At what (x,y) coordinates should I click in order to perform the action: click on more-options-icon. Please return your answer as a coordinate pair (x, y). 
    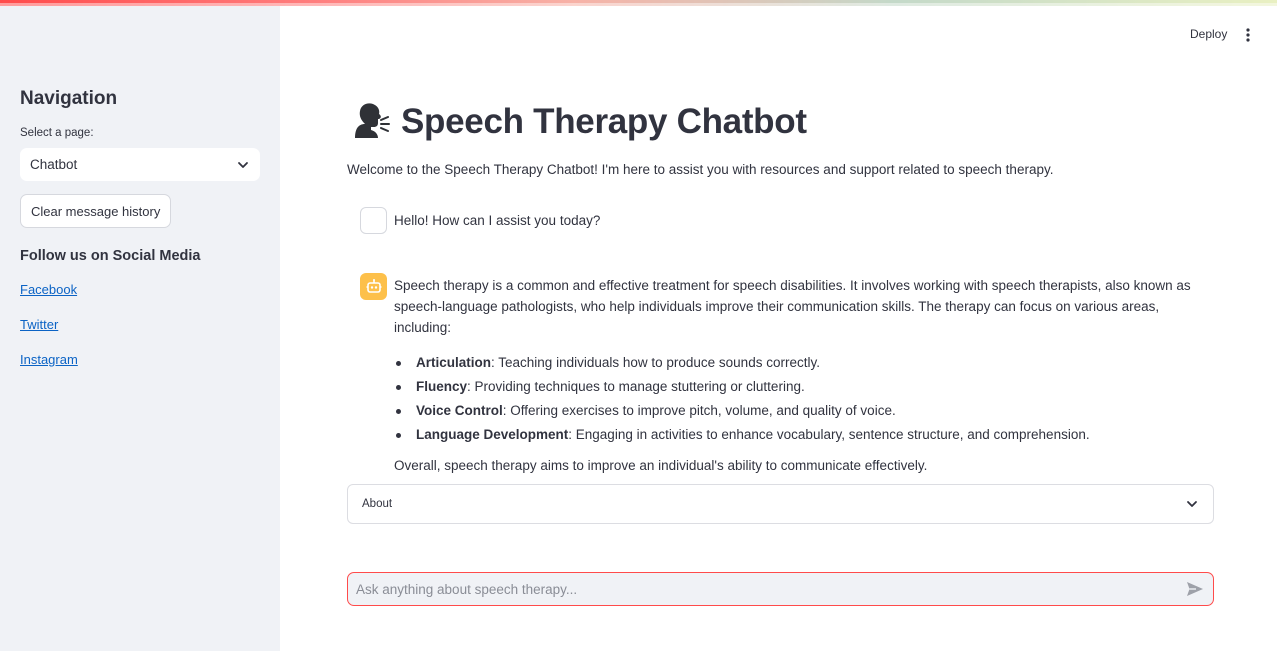
    Looking at the image, I should click on (1248, 35).